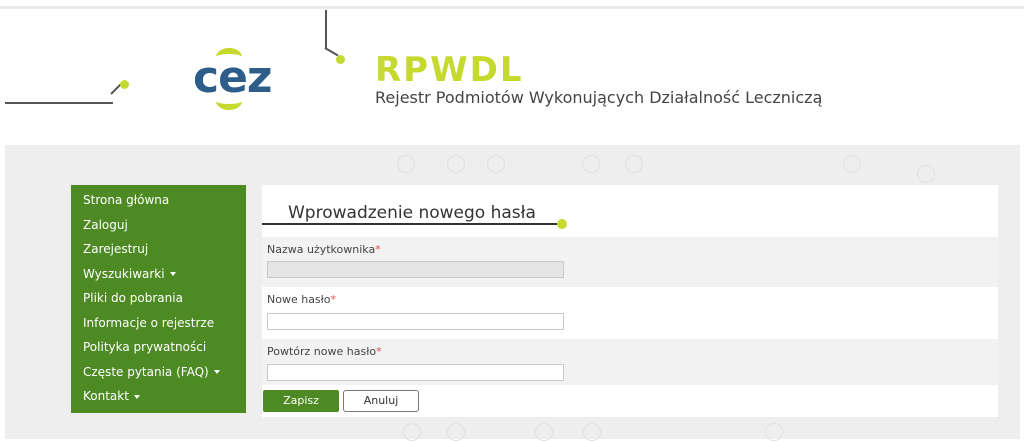 Image resolution: width=1024 pixels, height=441 pixels. Describe the element at coordinates (415, 372) in the screenshot. I see `repeat-password-field` at that location.